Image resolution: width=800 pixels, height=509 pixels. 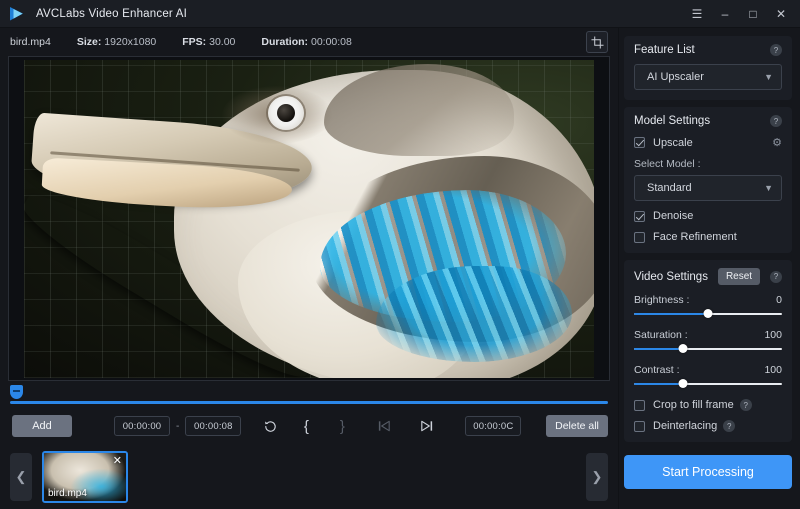 I want to click on contrast-label: Contrast :, so click(x=657, y=370).